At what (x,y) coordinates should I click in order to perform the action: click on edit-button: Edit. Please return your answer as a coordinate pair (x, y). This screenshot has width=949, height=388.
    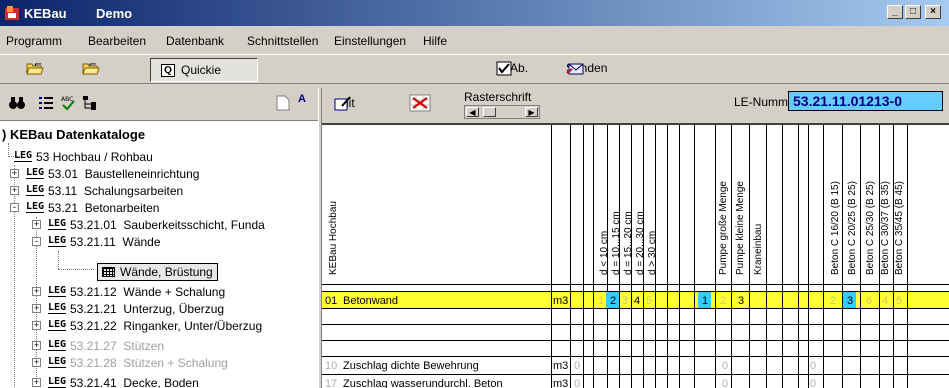
    Looking at the image, I should click on (344, 103).